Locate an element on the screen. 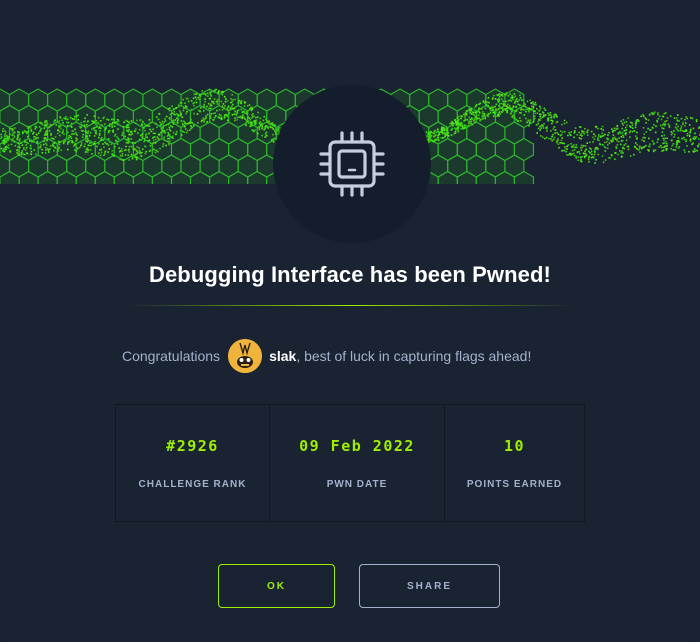 The height and width of the screenshot is (642, 700). username-link: slak is located at coordinates (282, 356).